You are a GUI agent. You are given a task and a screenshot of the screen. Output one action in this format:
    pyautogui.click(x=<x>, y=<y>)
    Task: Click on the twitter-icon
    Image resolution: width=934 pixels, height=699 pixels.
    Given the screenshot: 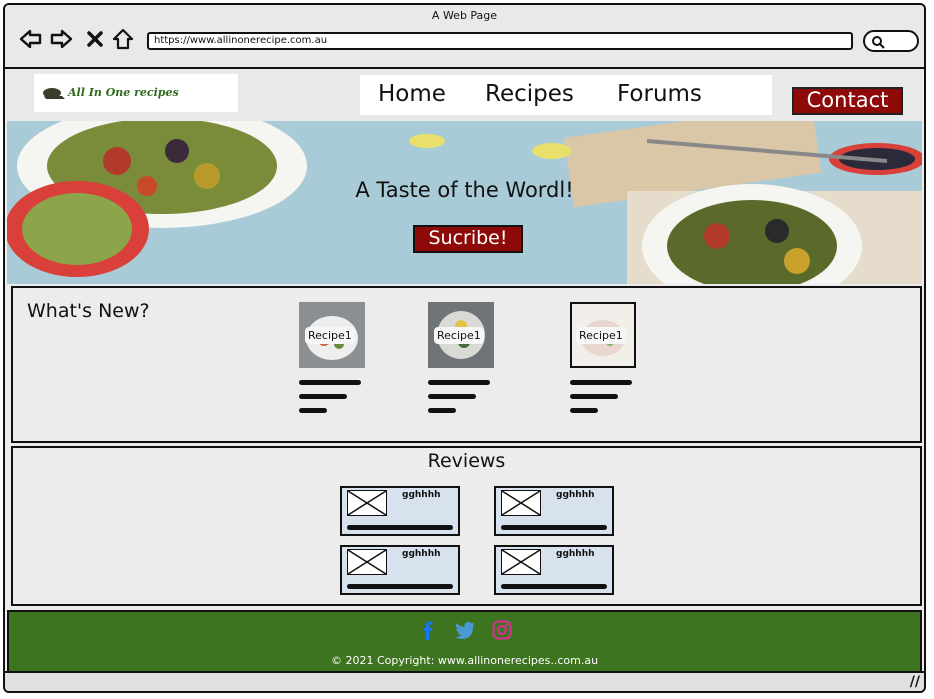 What is the action you would take?
    pyautogui.click(x=465, y=630)
    